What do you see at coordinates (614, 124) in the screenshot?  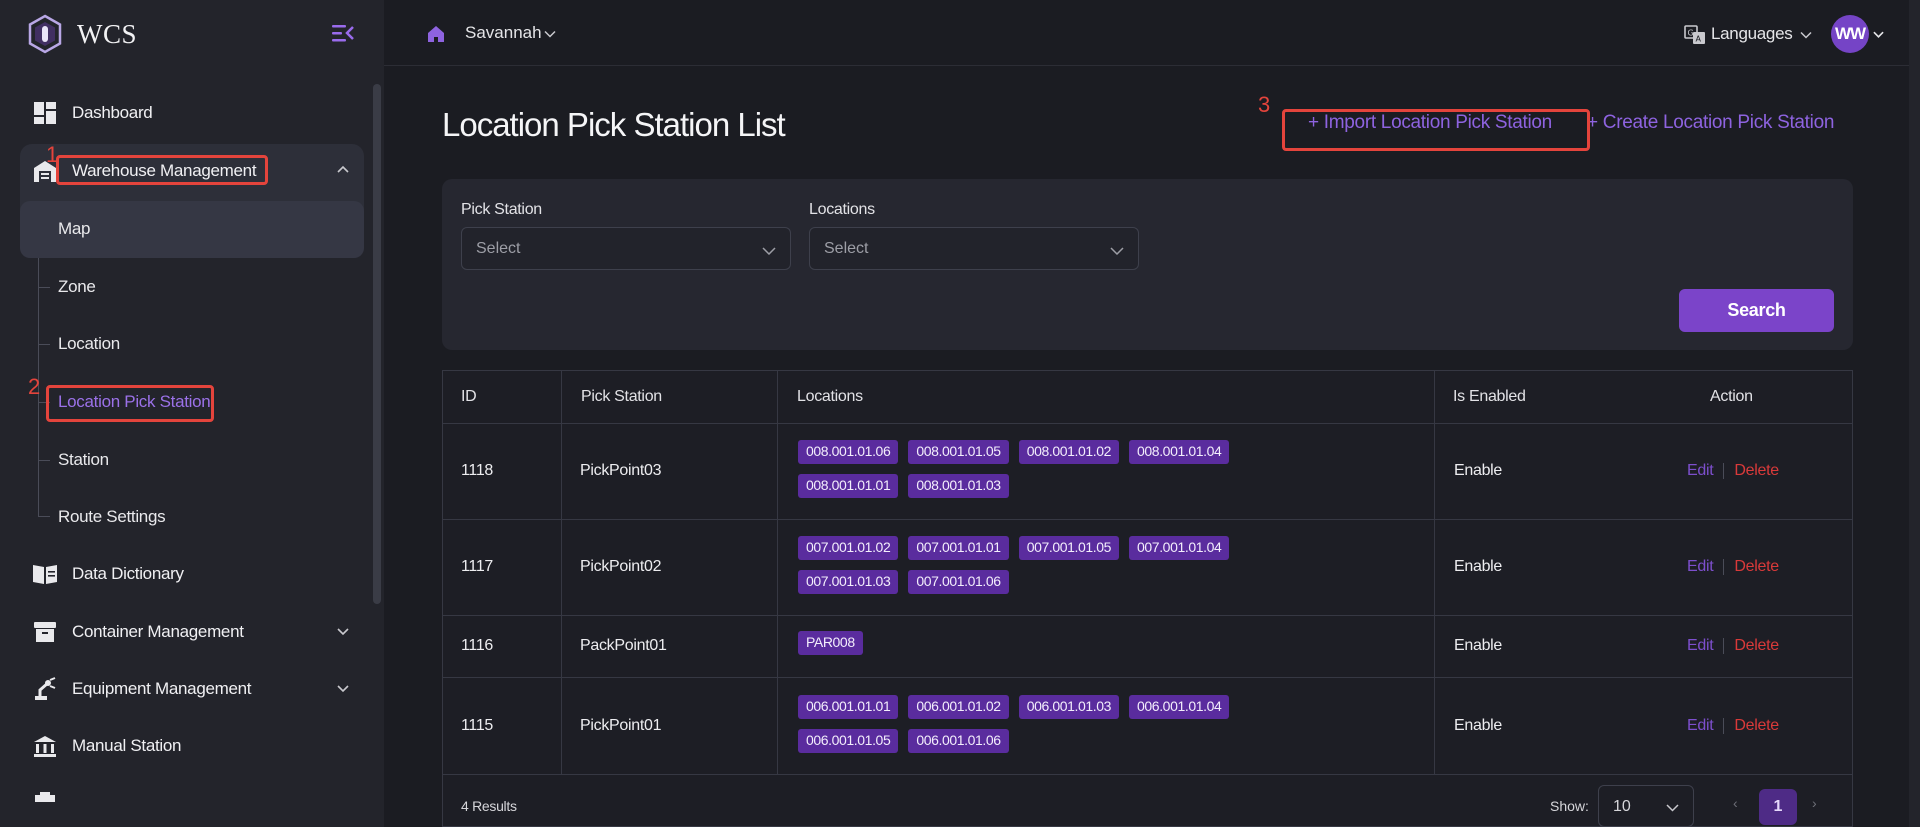 I see `page-title: Location Pick Station List` at bounding box center [614, 124].